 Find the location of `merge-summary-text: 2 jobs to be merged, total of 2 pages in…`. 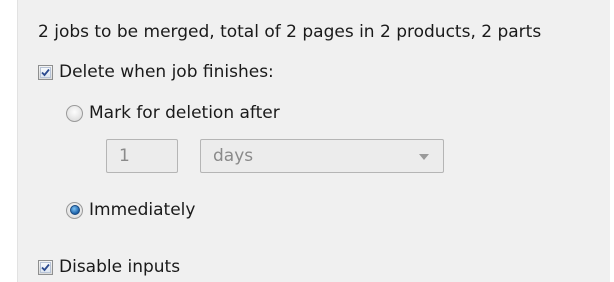

merge-summary-text: 2 jobs to be merged, total of 2 pages in… is located at coordinates (290, 32).